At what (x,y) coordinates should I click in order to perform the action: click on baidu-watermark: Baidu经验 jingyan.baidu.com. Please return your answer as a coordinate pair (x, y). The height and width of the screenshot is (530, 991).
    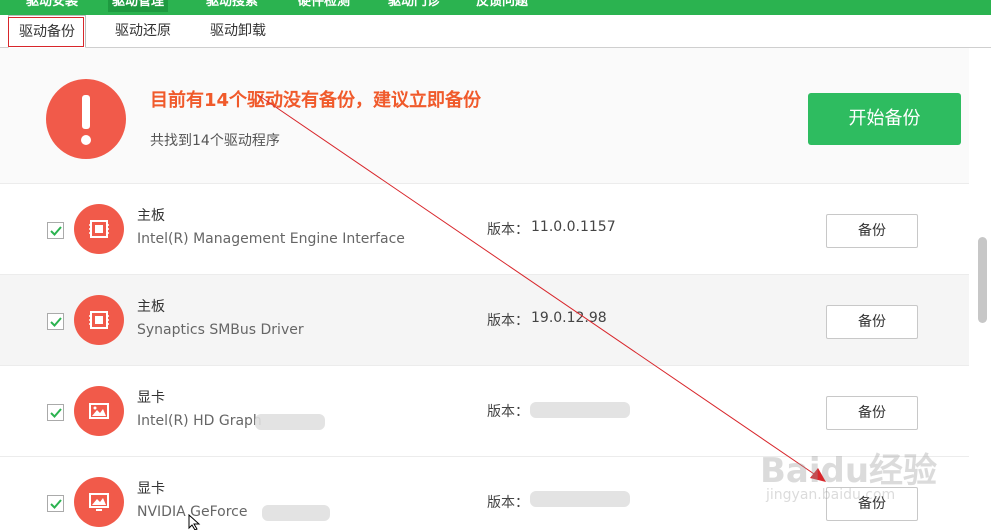
    Looking at the image, I should click on (850, 467).